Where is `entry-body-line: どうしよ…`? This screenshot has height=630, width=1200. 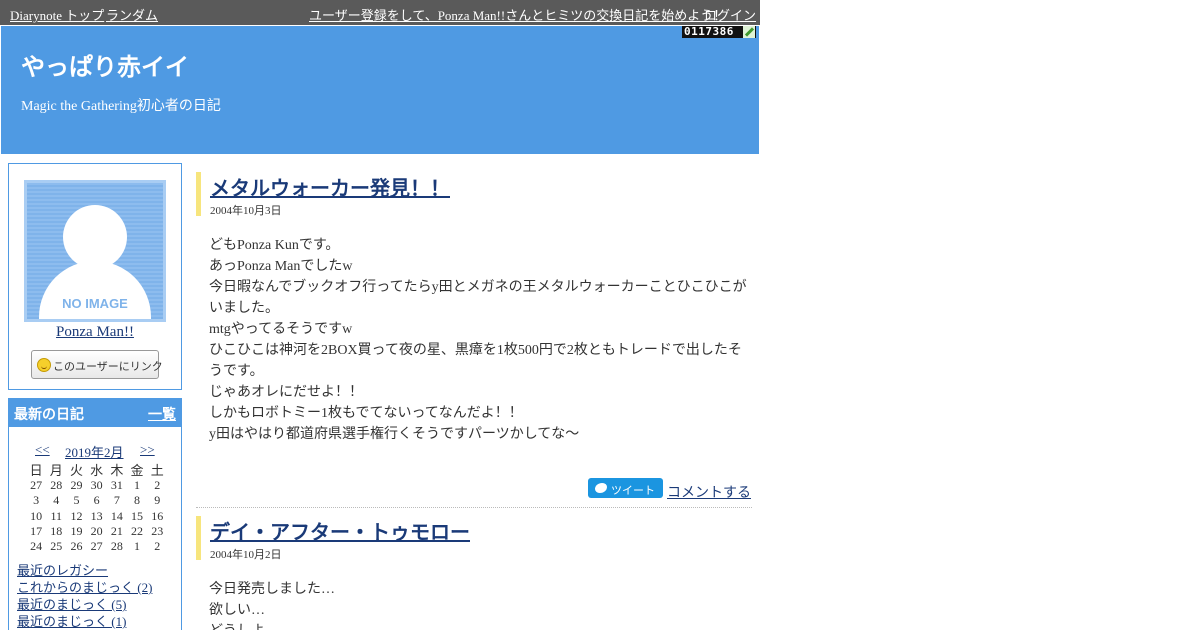
entry-body-line: どうしよ… is located at coordinates (480, 625).